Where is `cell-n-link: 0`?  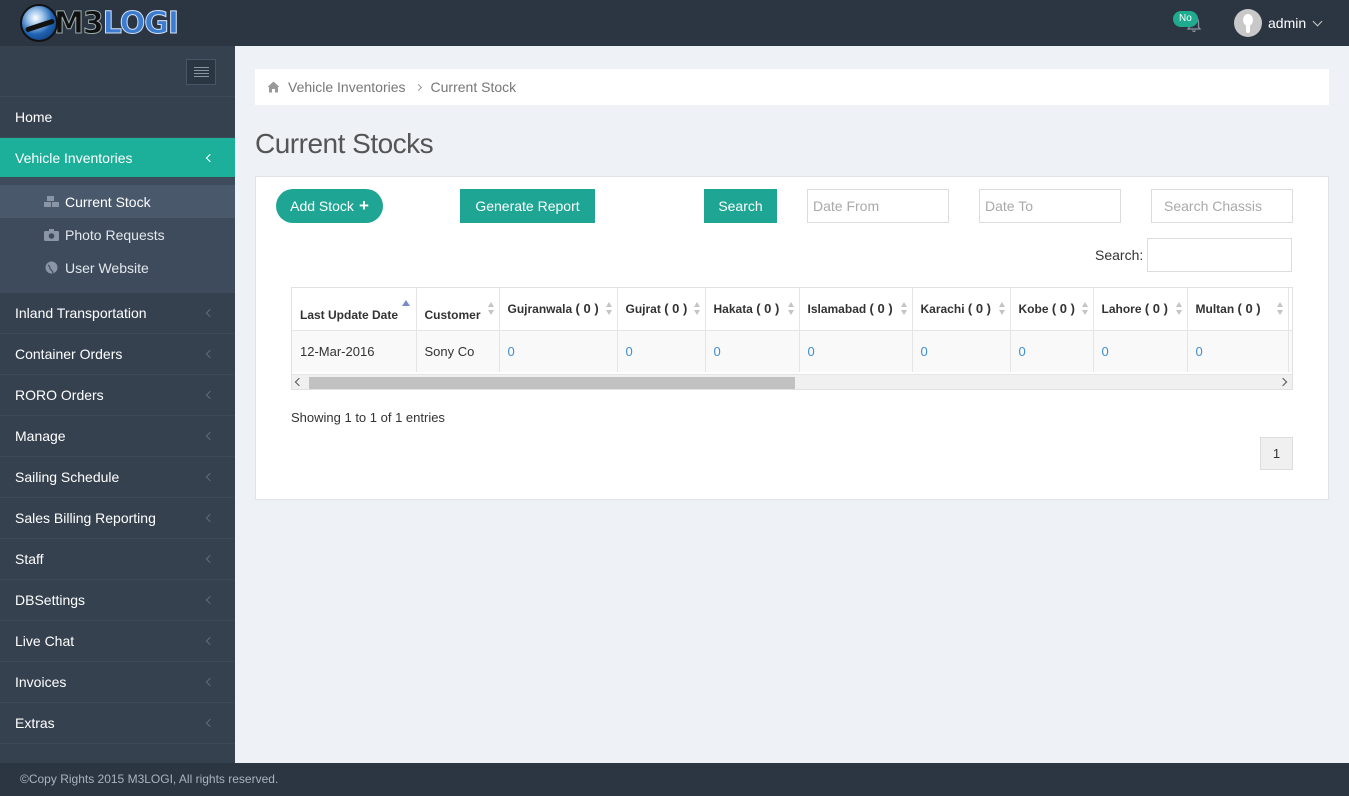 cell-n-link: 0 is located at coordinates (1290, 351).